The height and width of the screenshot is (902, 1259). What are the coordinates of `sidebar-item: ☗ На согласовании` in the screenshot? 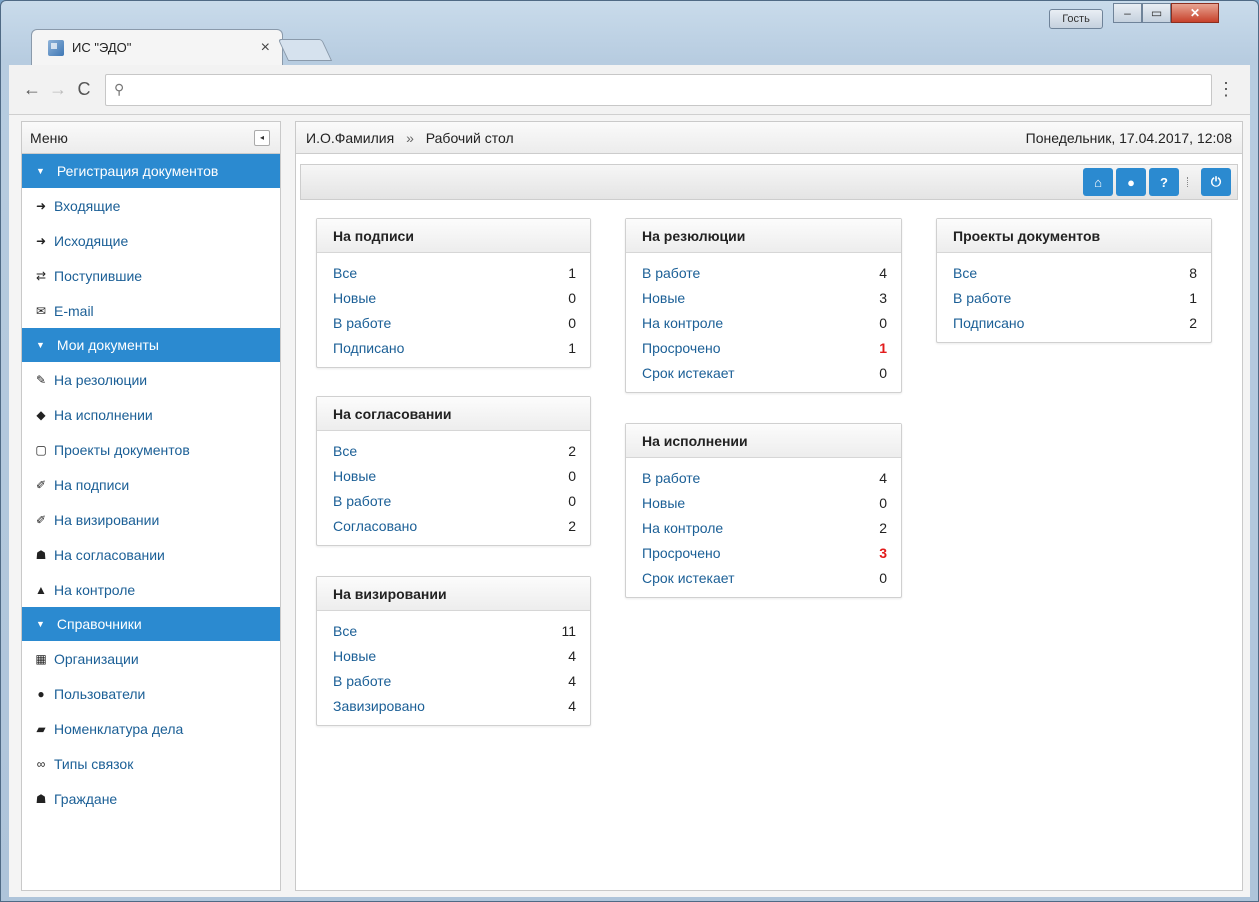 It's located at (151, 554).